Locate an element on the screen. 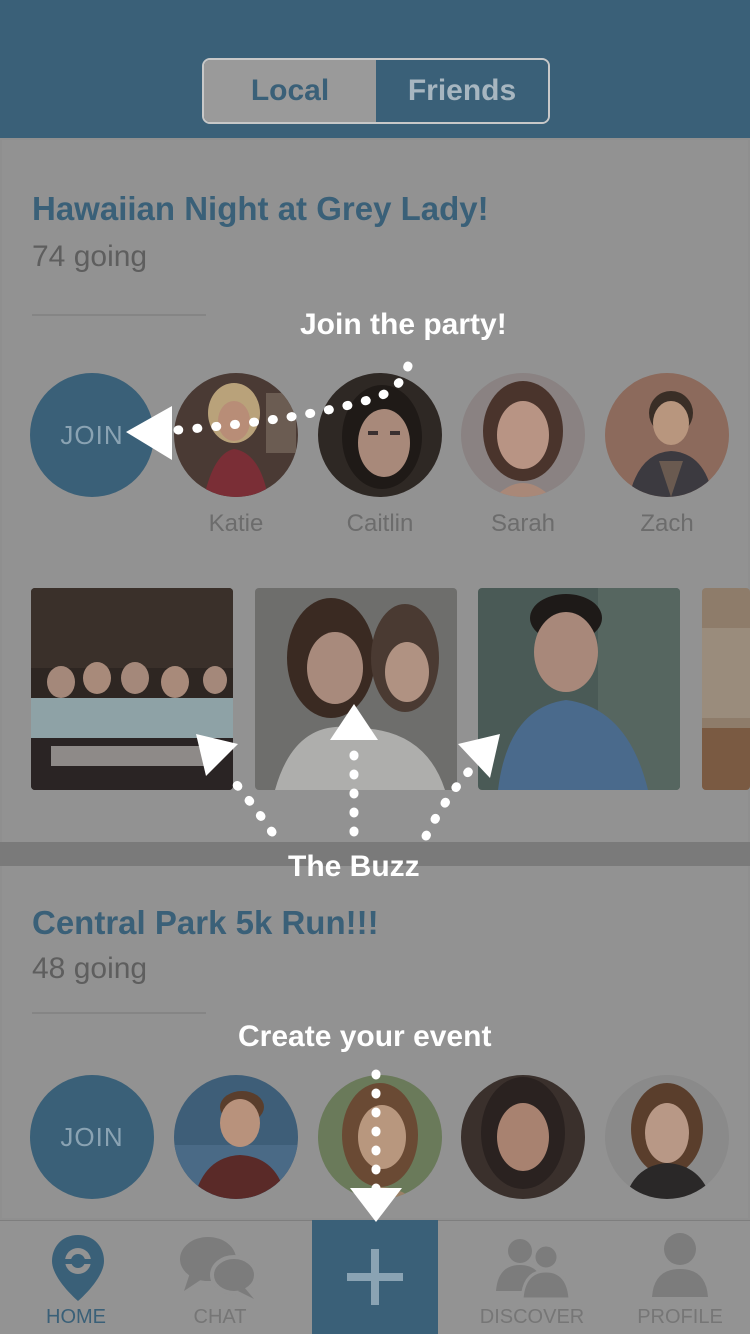  avatar-zach is located at coordinates (667, 435).